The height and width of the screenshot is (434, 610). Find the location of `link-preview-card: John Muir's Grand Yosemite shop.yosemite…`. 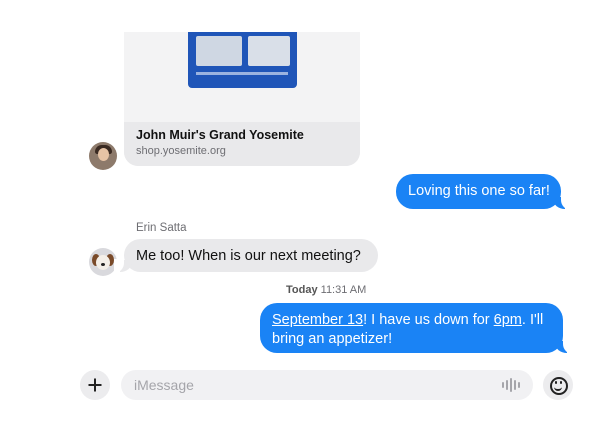

link-preview-card: John Muir's Grand Yosemite shop.yosemite… is located at coordinates (242, 99).